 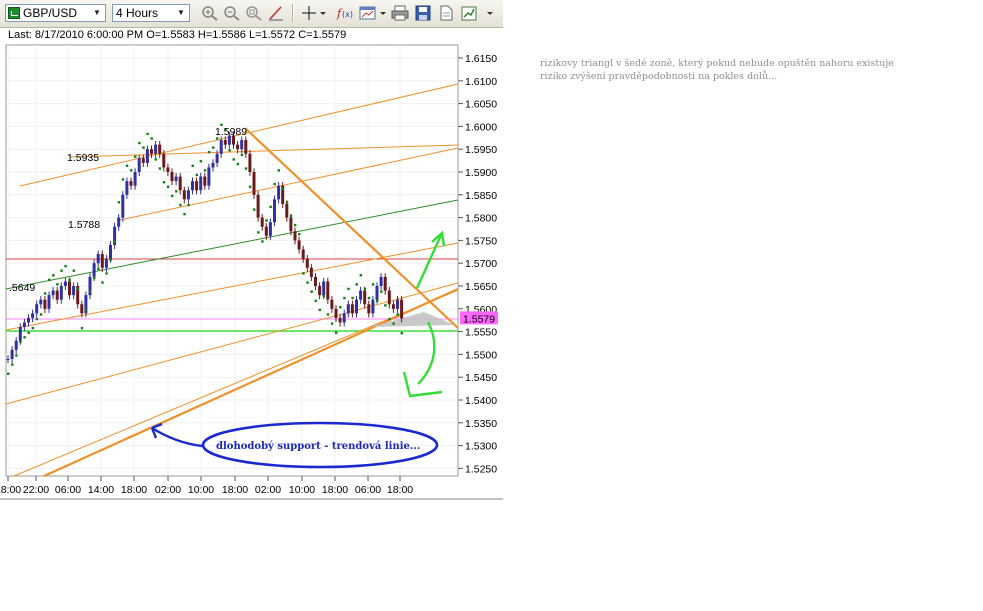 What do you see at coordinates (83, 158) in the screenshot?
I see `level-label: 1.5935` at bounding box center [83, 158].